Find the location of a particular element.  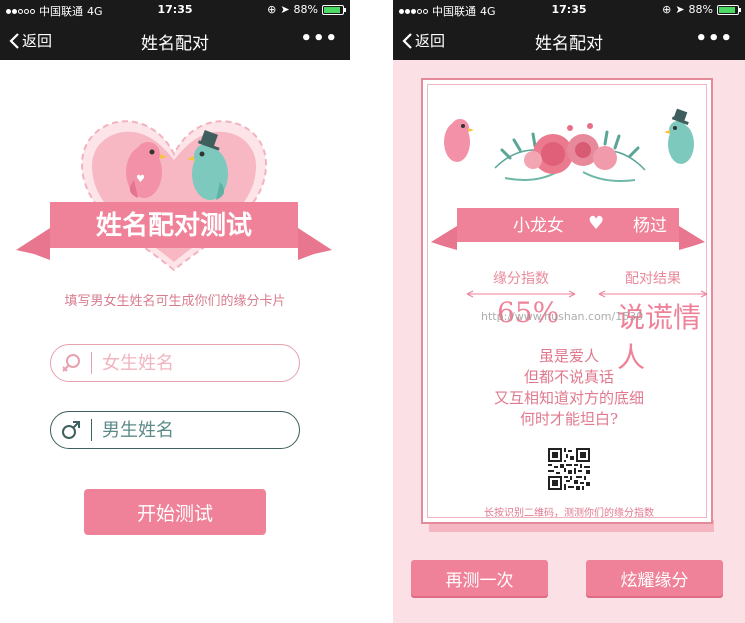

start-test-button: 开始测试 is located at coordinates (175, 512).